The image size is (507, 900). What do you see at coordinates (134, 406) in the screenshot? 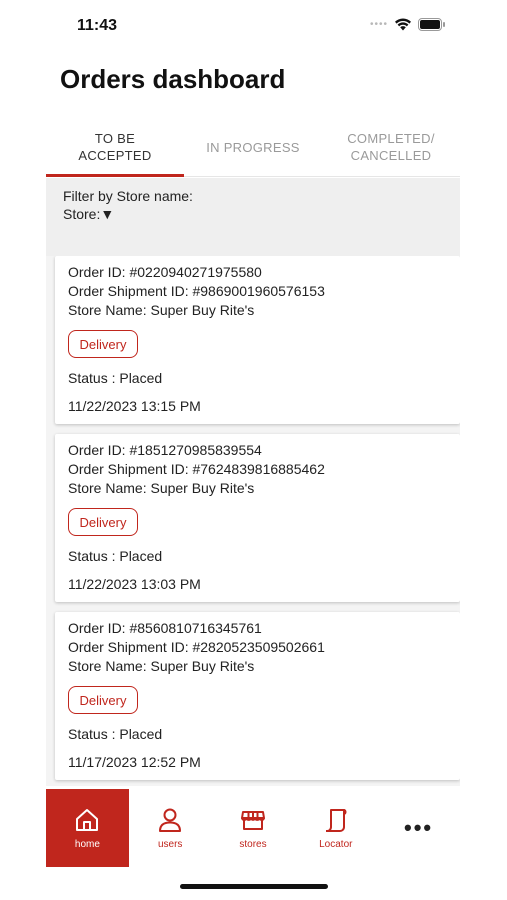
I see `order-datetime: 11/22/2023 13:15 PM` at bounding box center [134, 406].